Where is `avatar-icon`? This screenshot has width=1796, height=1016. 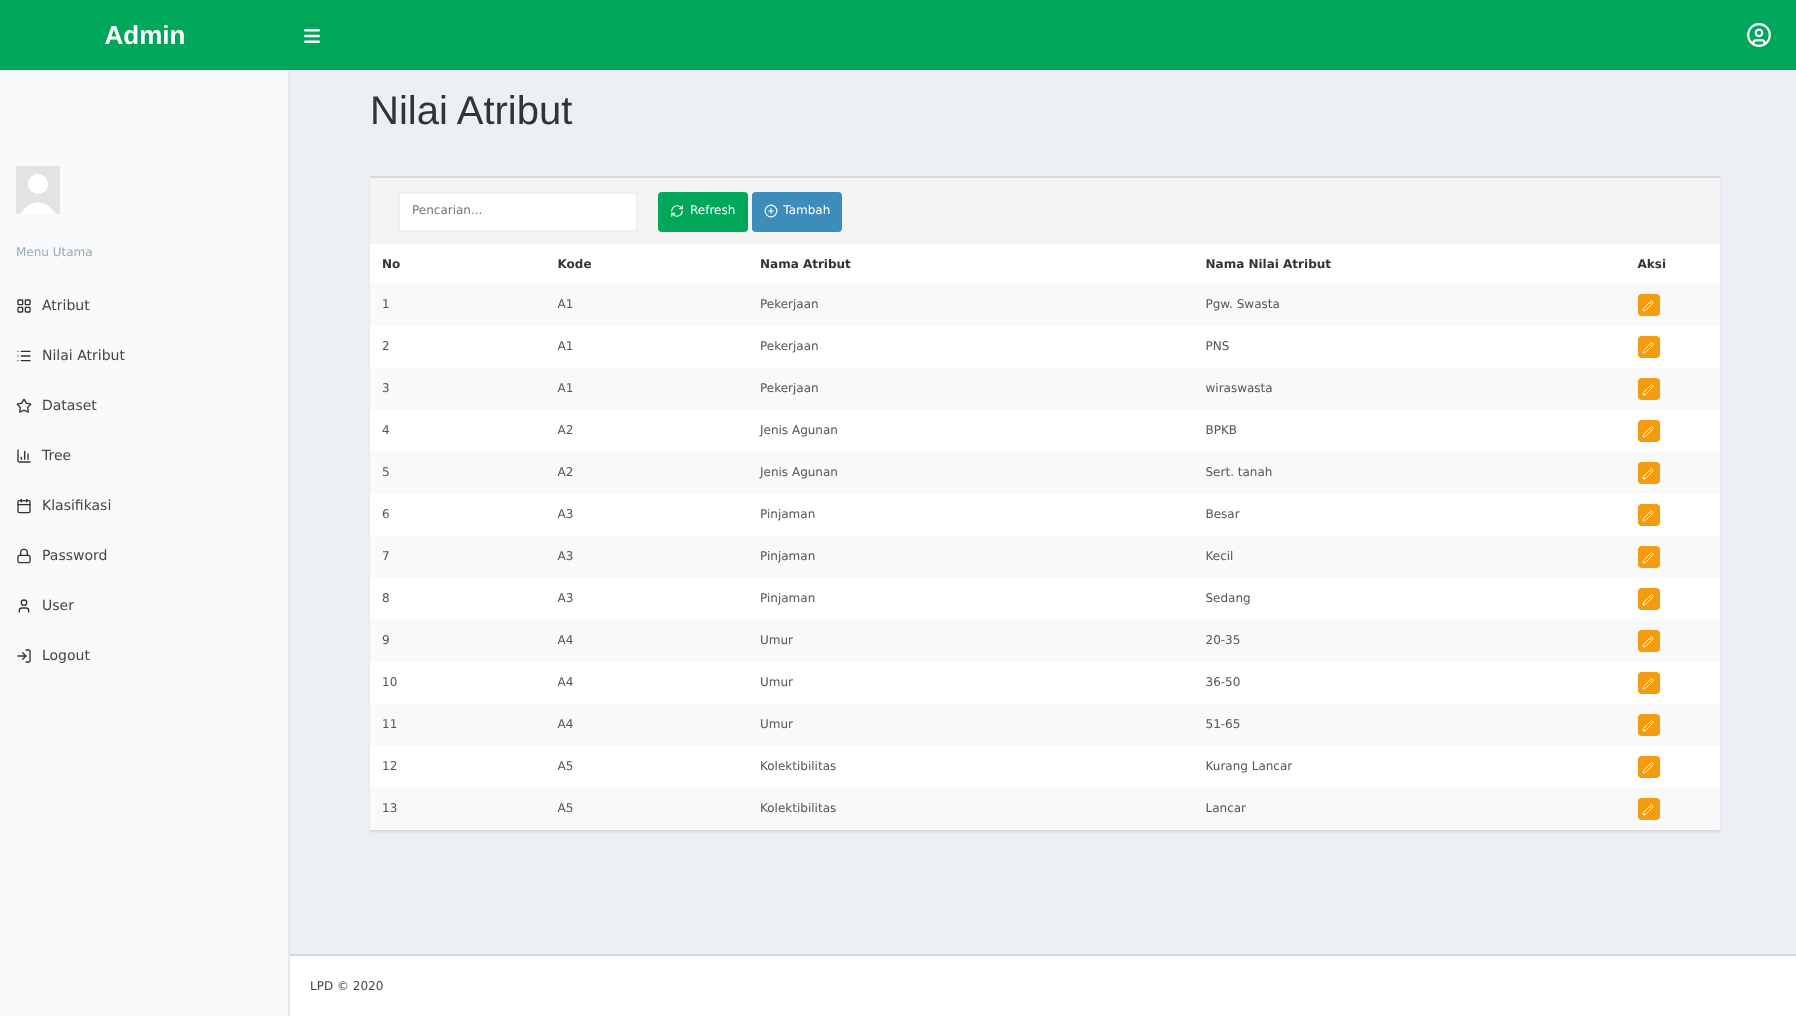
avatar-icon is located at coordinates (38, 190).